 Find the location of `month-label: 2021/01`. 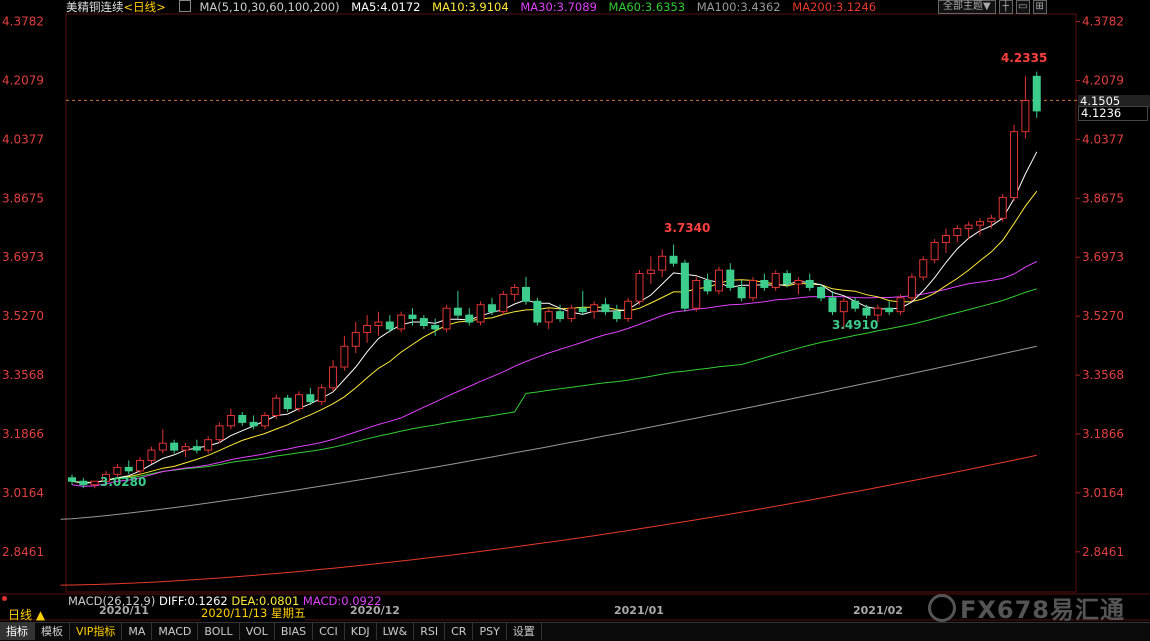

month-label: 2021/01 is located at coordinates (639, 610).